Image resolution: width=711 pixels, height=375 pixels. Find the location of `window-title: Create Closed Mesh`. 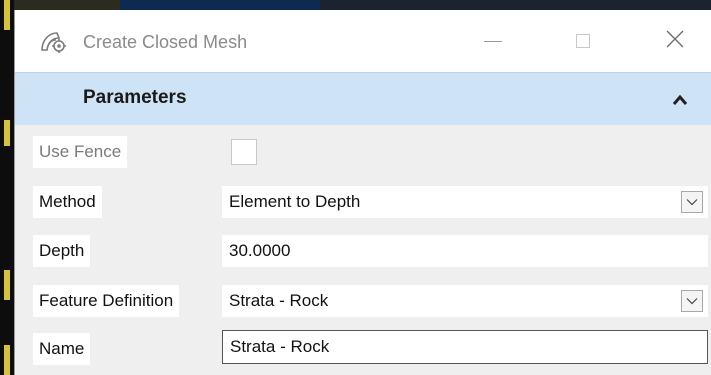

window-title: Create Closed Mesh is located at coordinates (165, 42).